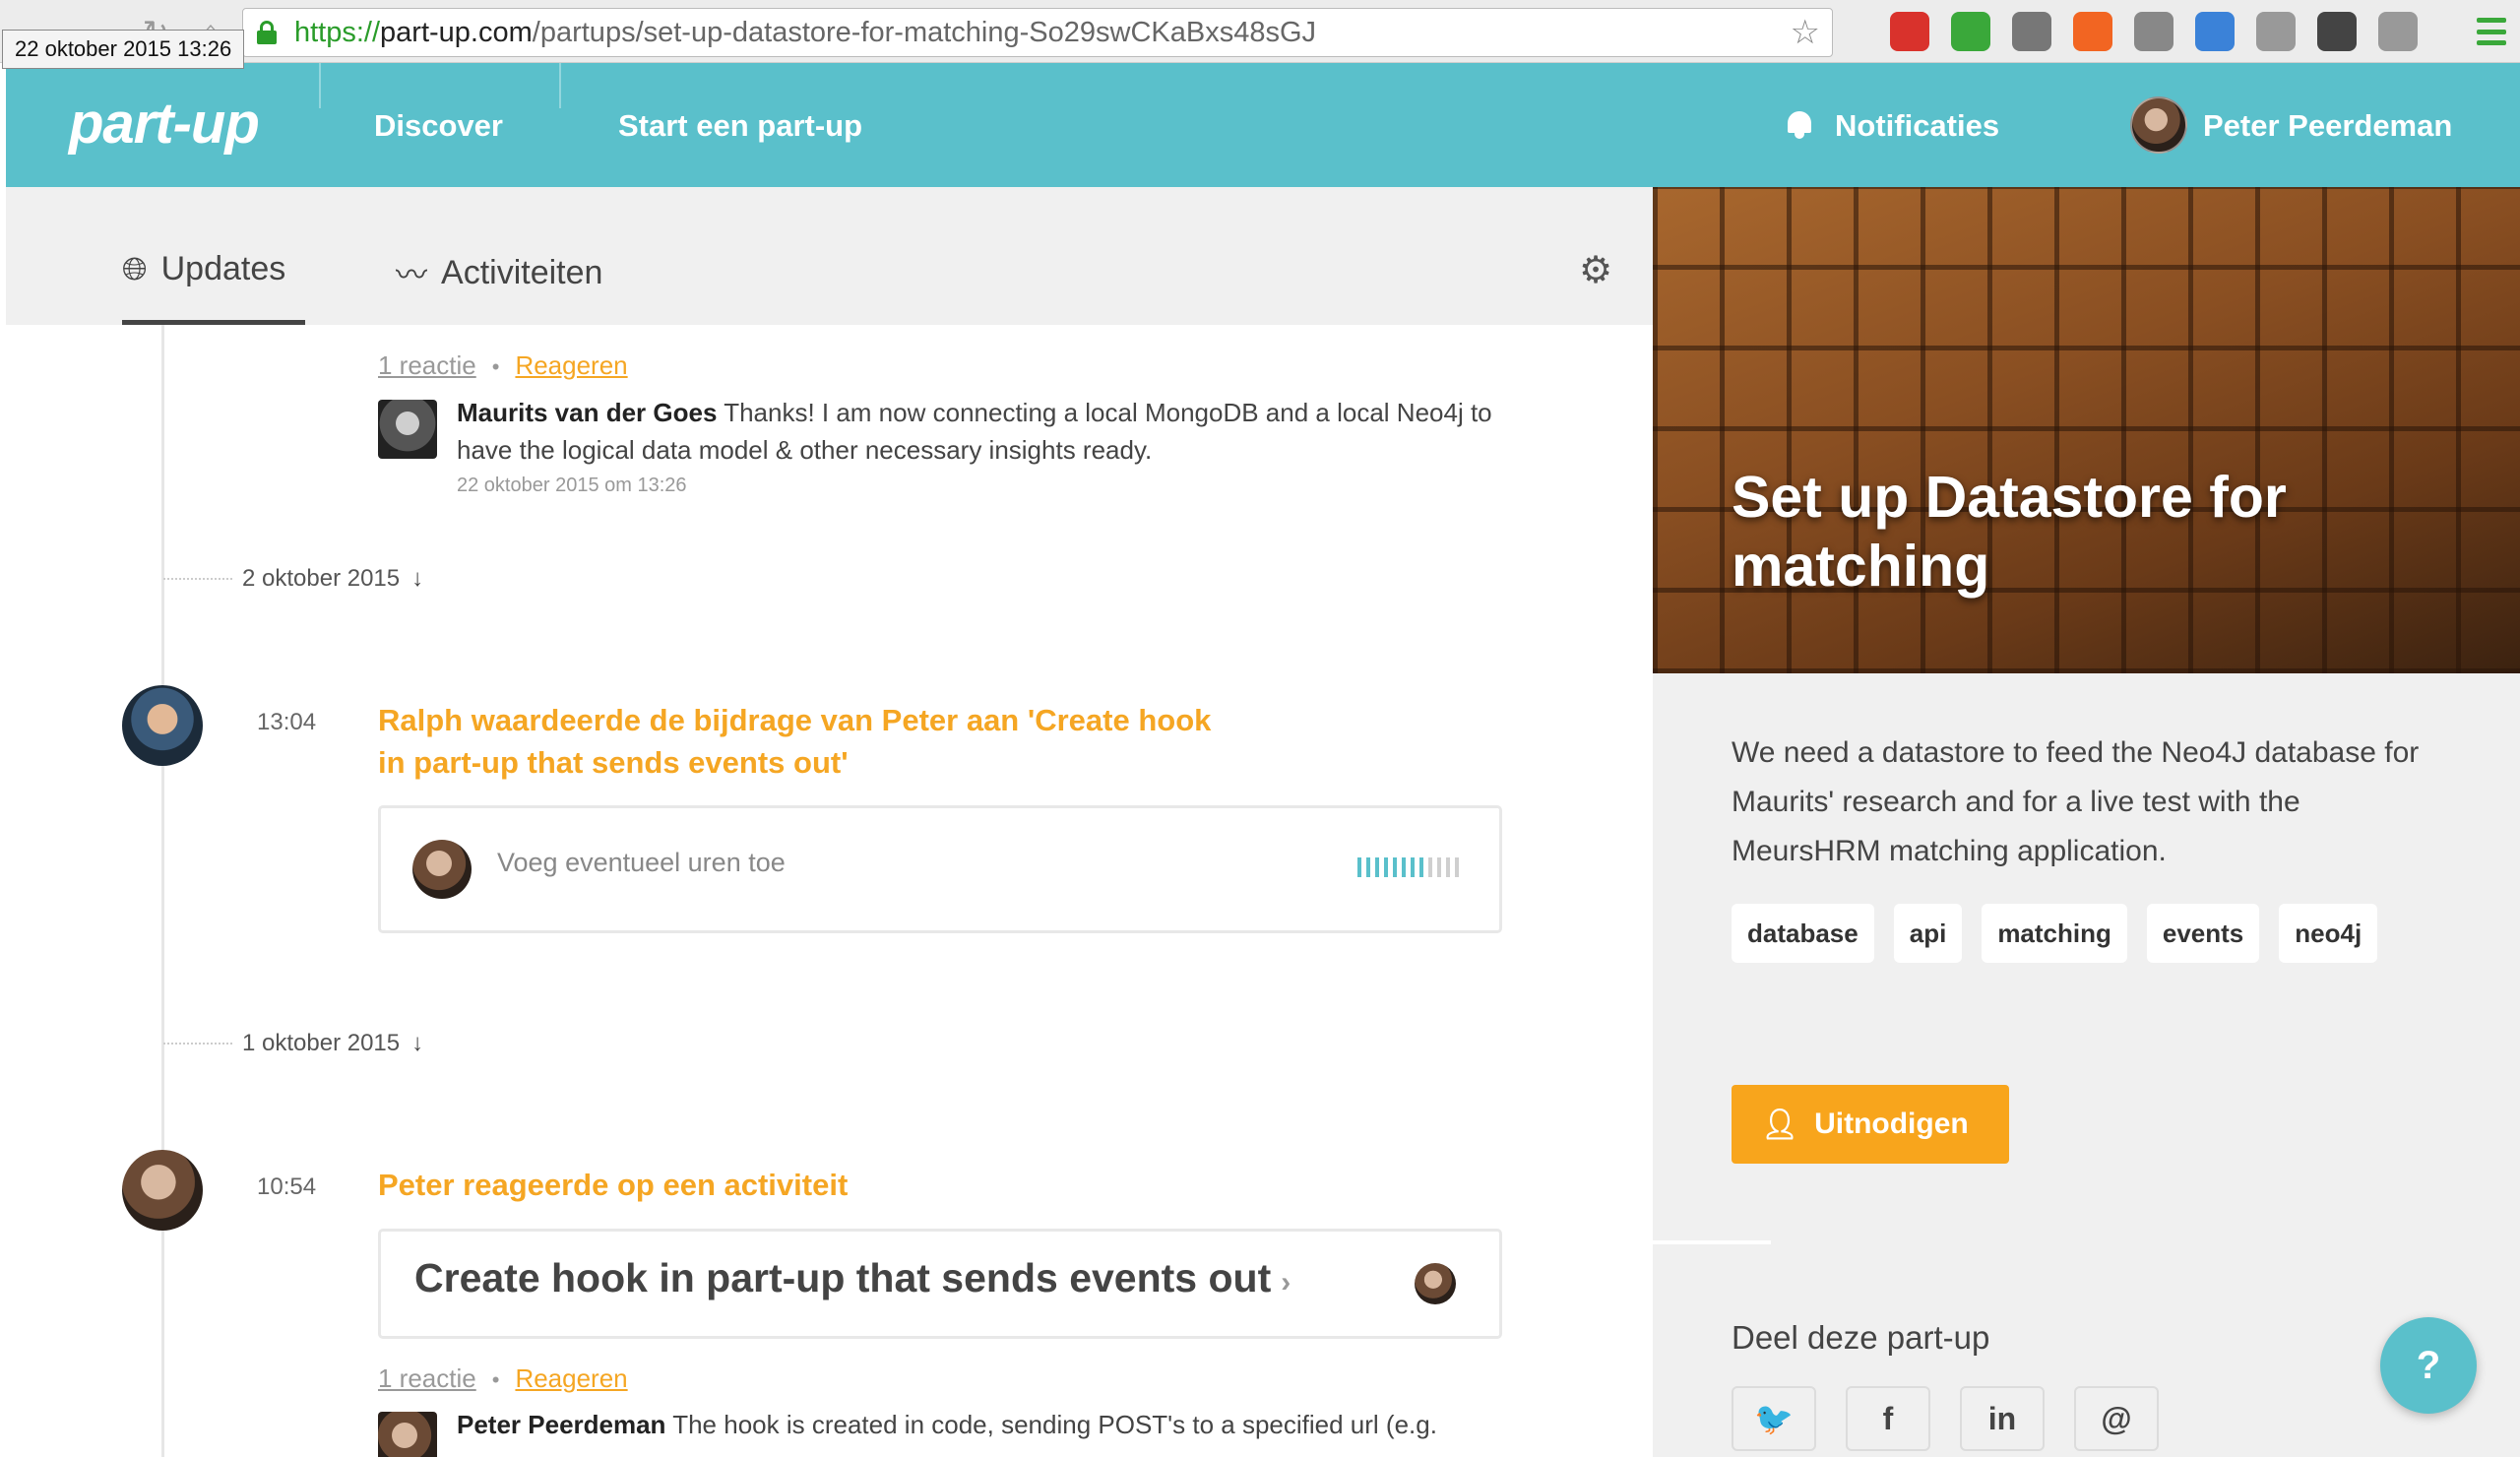 The image size is (2520, 1457). Describe the element at coordinates (561, 1424) in the screenshot. I see `comment-author: Peter Peerdeman` at that location.